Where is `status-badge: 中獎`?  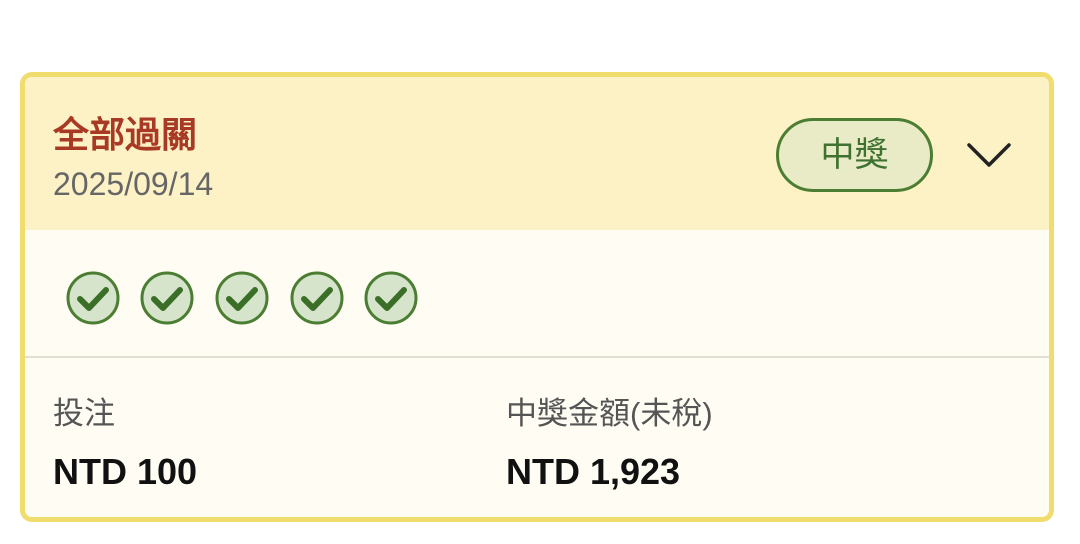 status-badge: 中獎 is located at coordinates (854, 155).